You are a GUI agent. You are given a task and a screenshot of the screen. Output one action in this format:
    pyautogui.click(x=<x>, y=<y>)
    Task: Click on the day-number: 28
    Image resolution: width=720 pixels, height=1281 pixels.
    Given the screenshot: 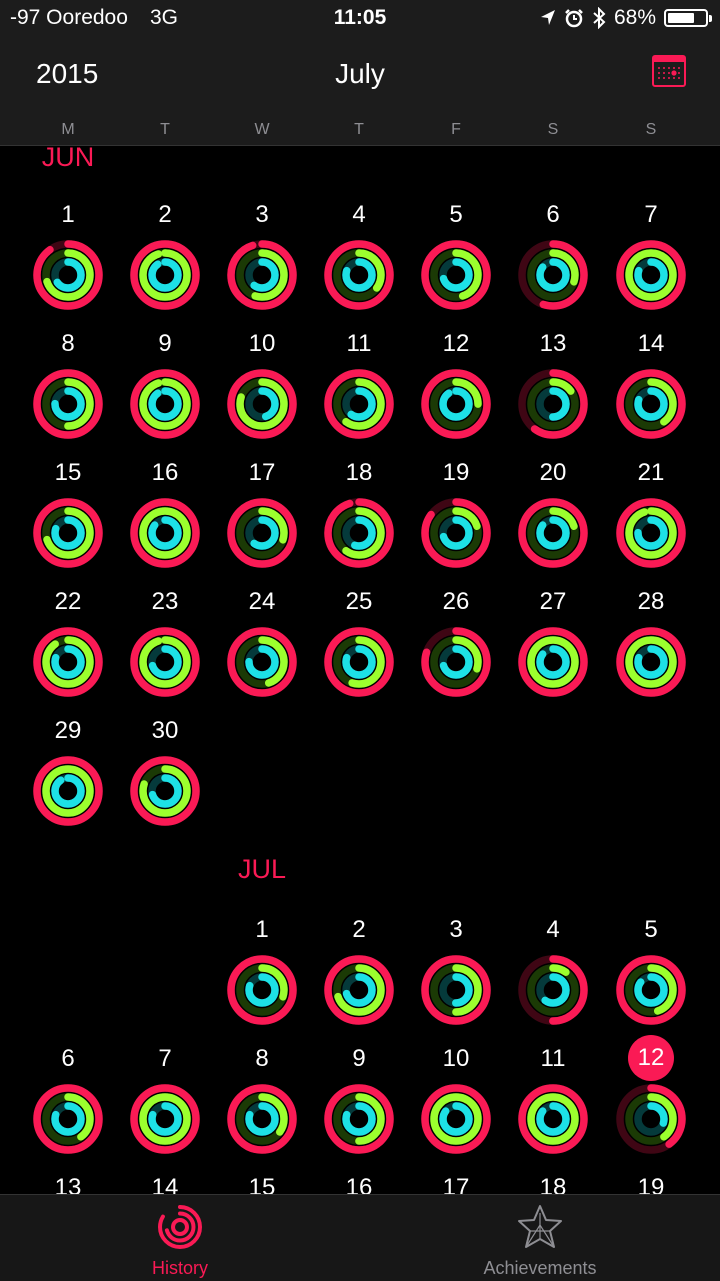 What is the action you would take?
    pyautogui.click(x=651, y=602)
    